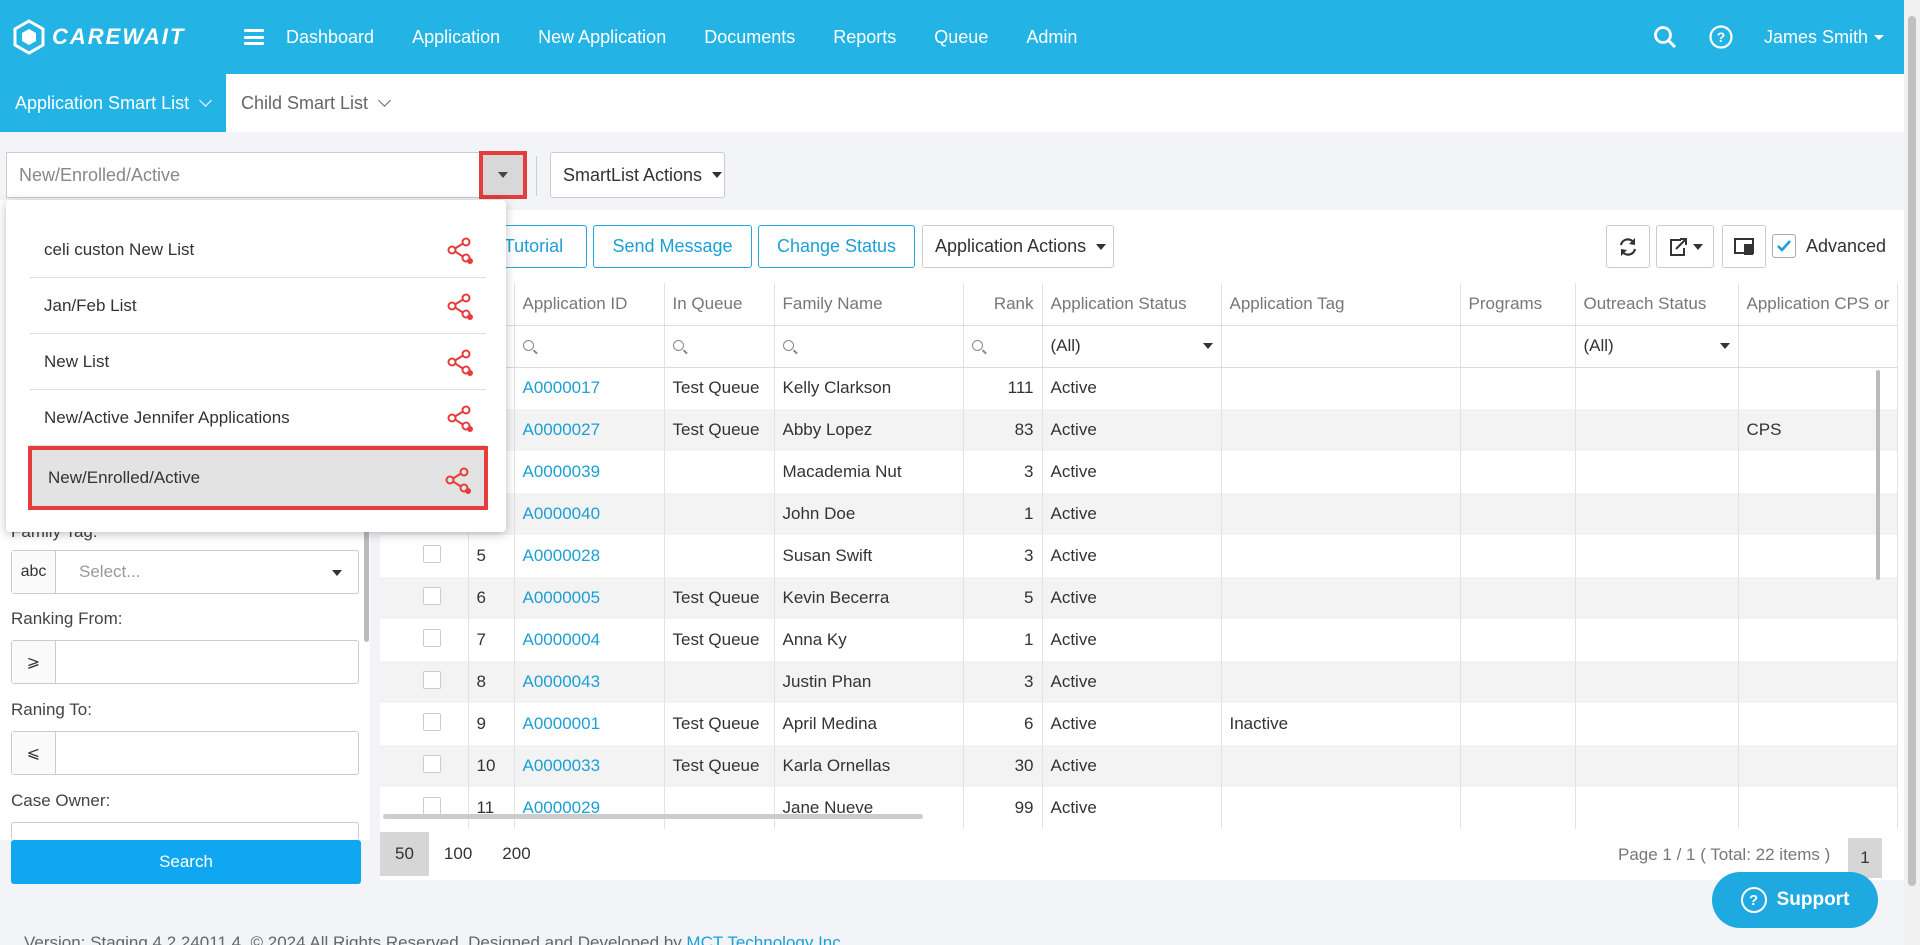  I want to click on application-status-filter: (All), so click(1132, 346).